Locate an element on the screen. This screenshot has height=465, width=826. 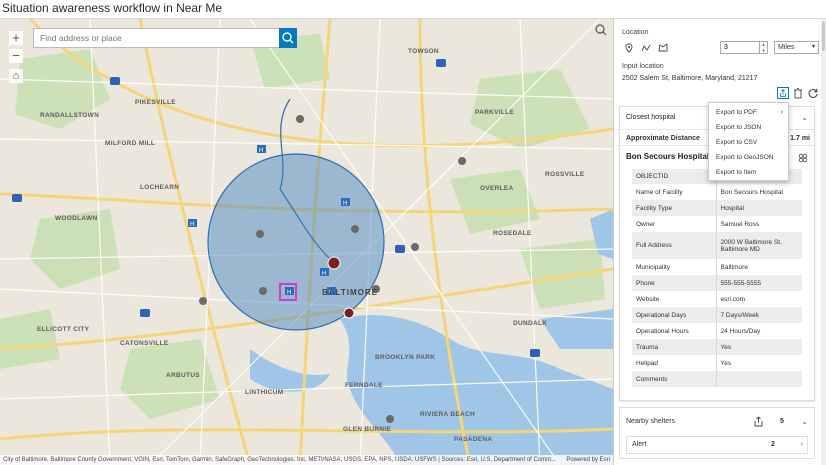
search-buffer is located at coordinates (296, 242).